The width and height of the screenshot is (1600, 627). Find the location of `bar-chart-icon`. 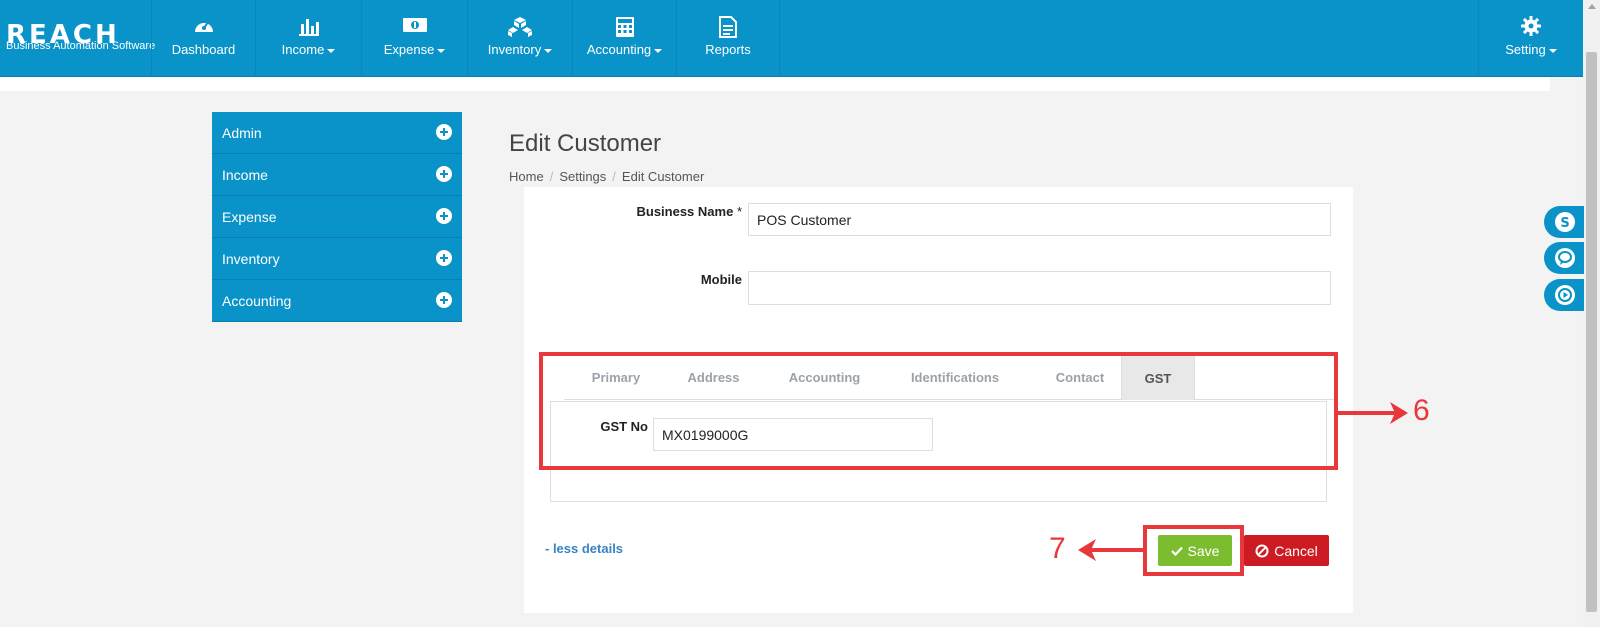

bar-chart-icon is located at coordinates (308, 26).